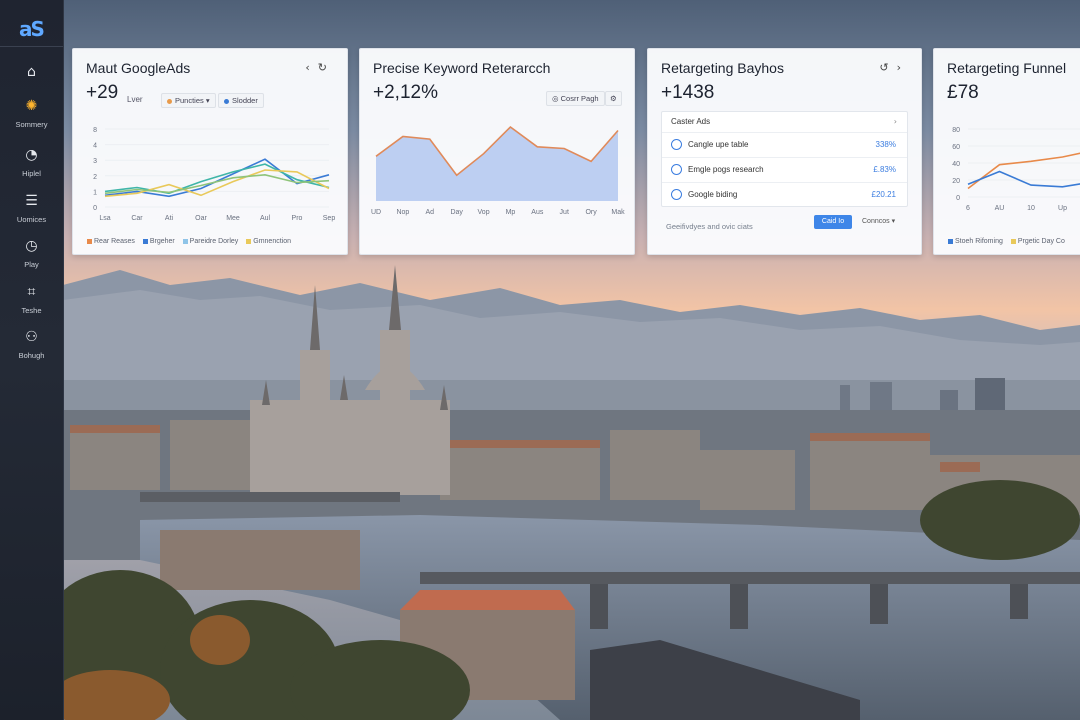  What do you see at coordinates (1037, 241) in the screenshot?
I see `legend-item: Prgetic Day Co` at bounding box center [1037, 241].